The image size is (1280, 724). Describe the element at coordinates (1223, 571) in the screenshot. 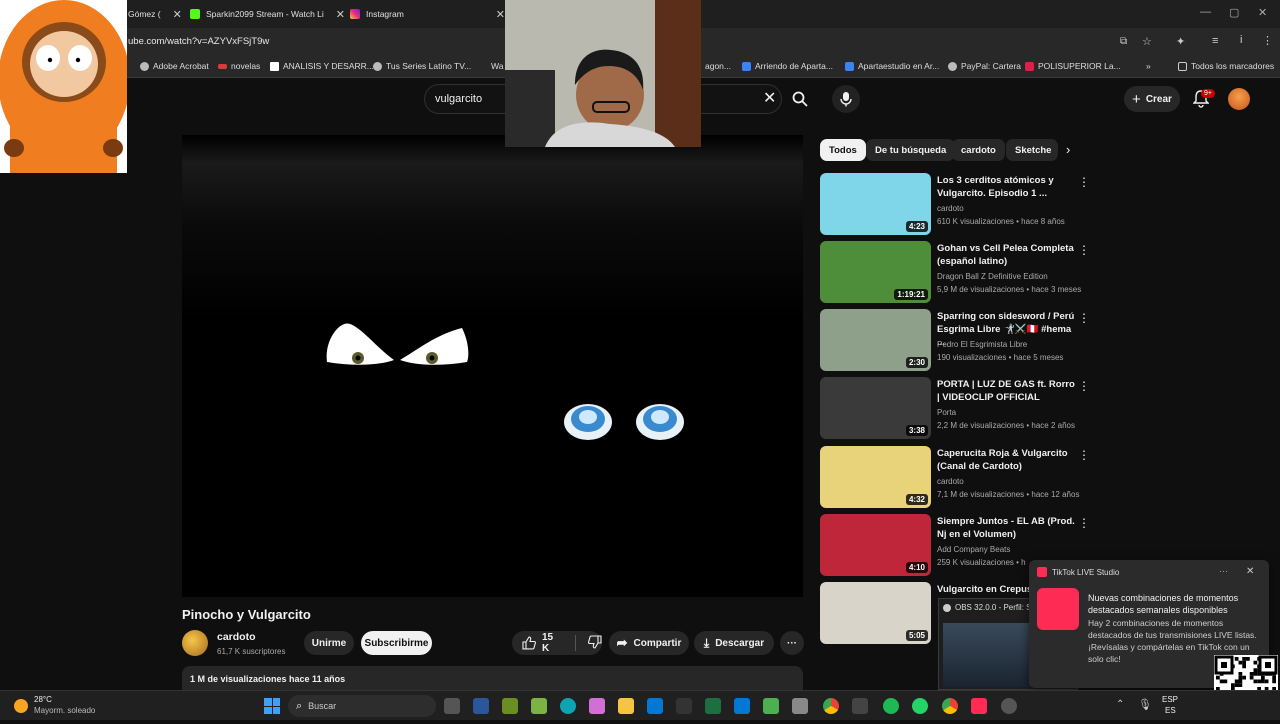

I see `more-icon: ···` at that location.